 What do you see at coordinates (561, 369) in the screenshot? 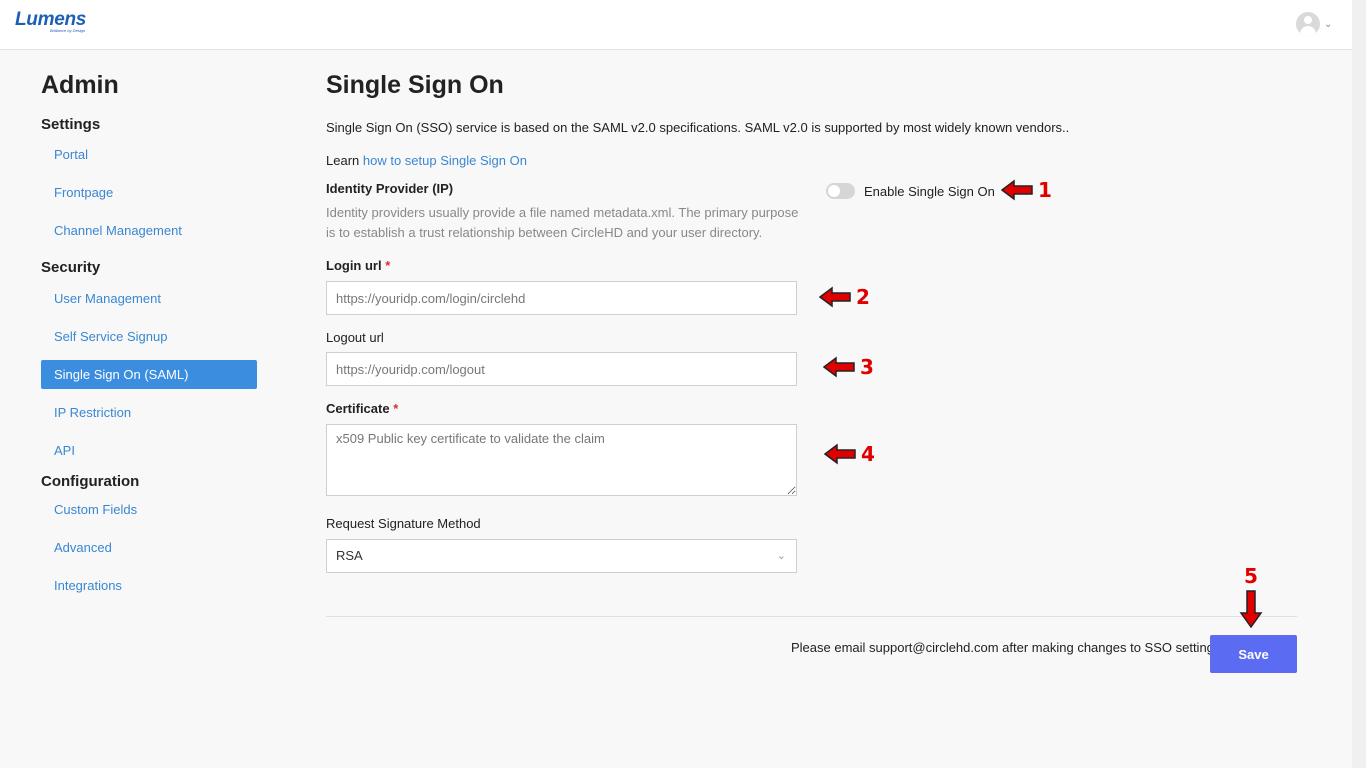
I see `logout-url-input` at bounding box center [561, 369].